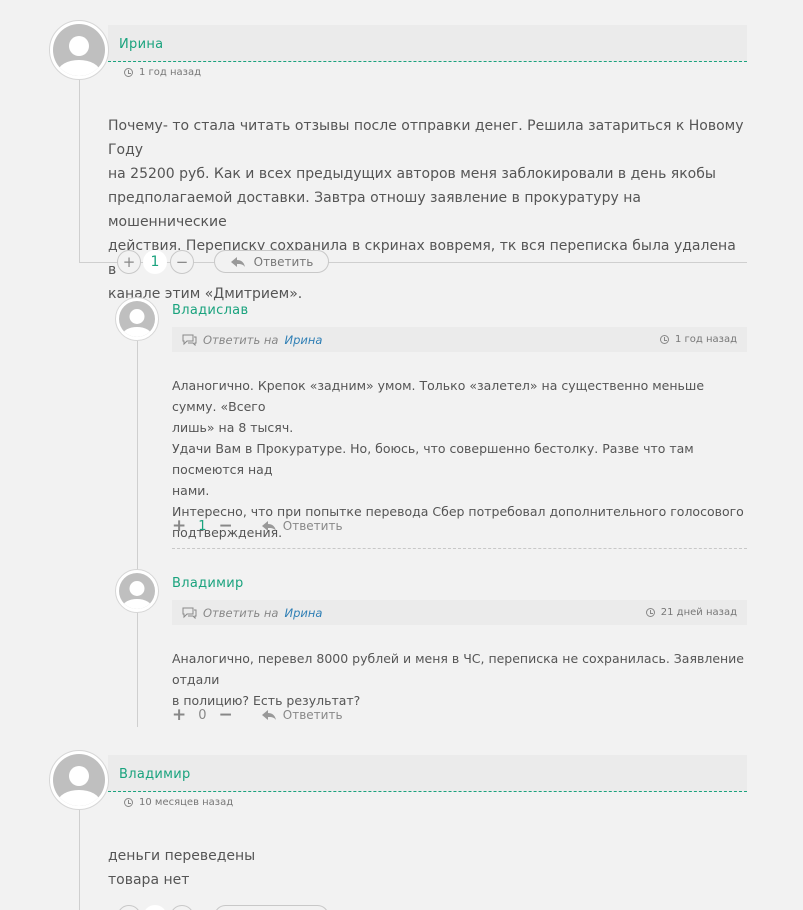 The width and height of the screenshot is (803, 910). Describe the element at coordinates (698, 612) in the screenshot. I see `time-text: 21 дней назад` at that location.